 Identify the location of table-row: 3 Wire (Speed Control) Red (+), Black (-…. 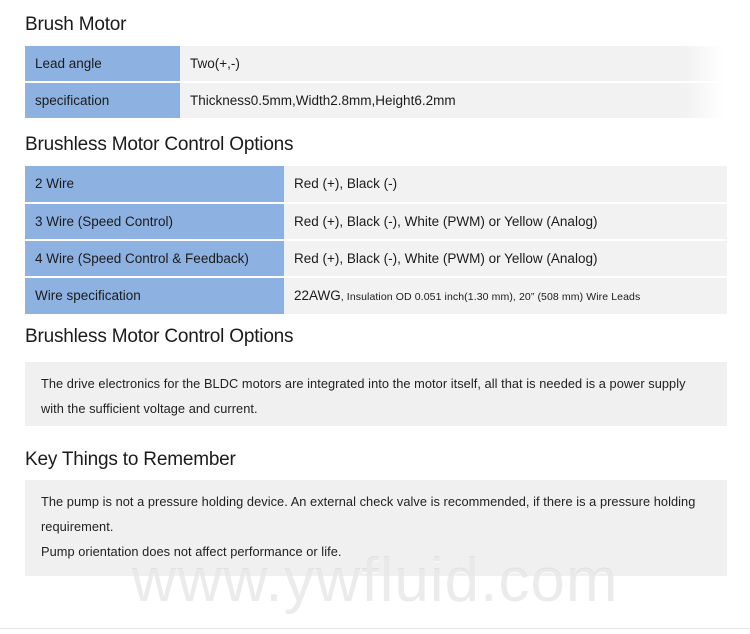
(376, 222).